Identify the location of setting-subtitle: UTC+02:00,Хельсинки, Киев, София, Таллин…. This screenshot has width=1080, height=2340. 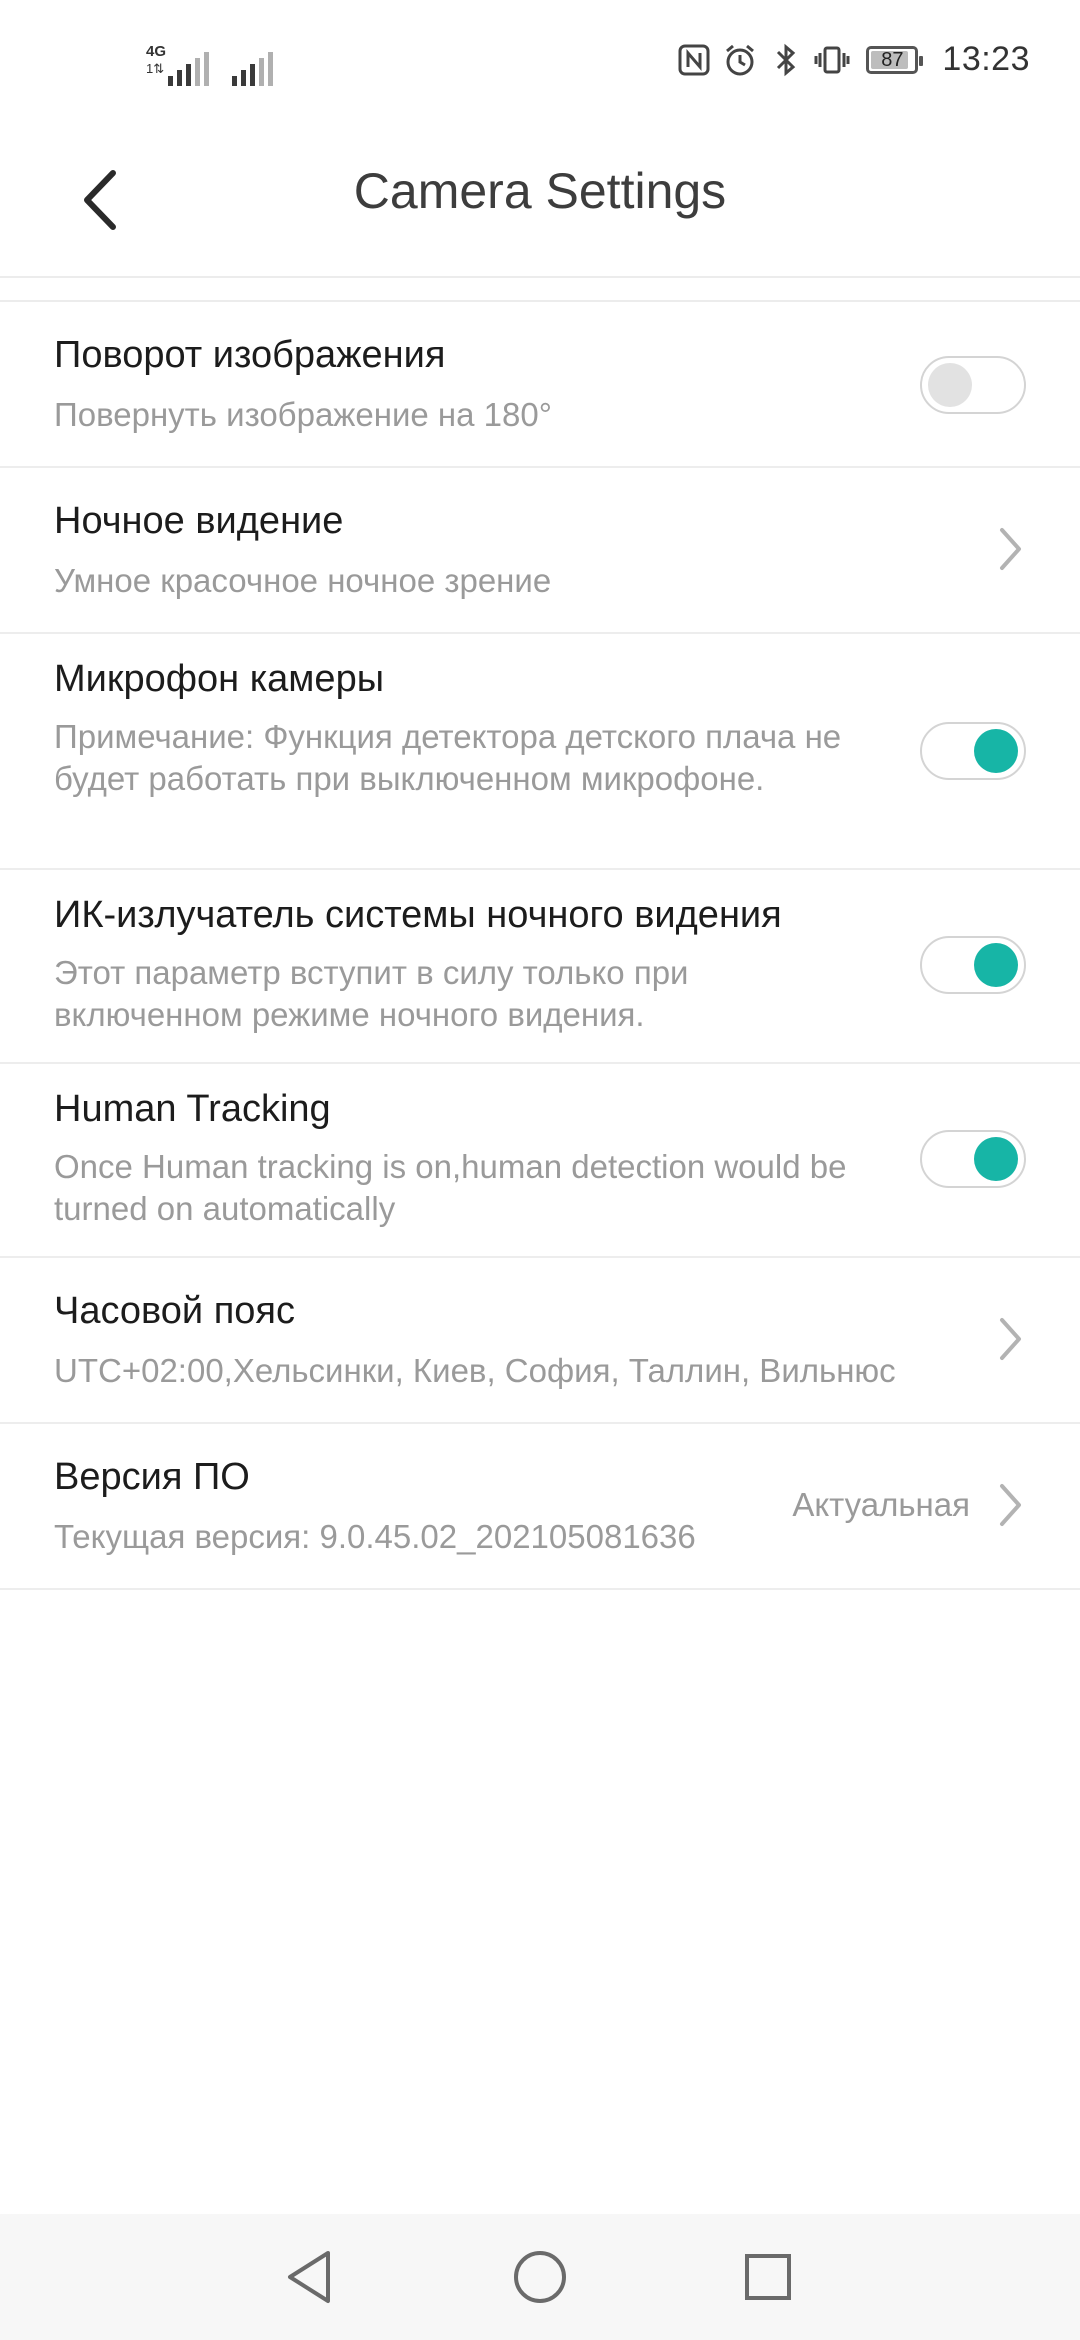
(475, 1370).